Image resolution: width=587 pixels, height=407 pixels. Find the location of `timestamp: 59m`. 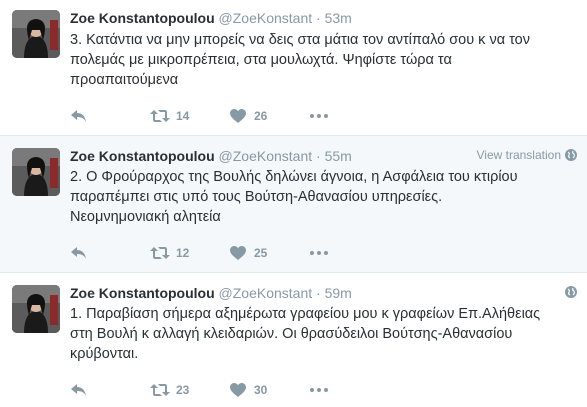

timestamp: 59m is located at coordinates (338, 293).